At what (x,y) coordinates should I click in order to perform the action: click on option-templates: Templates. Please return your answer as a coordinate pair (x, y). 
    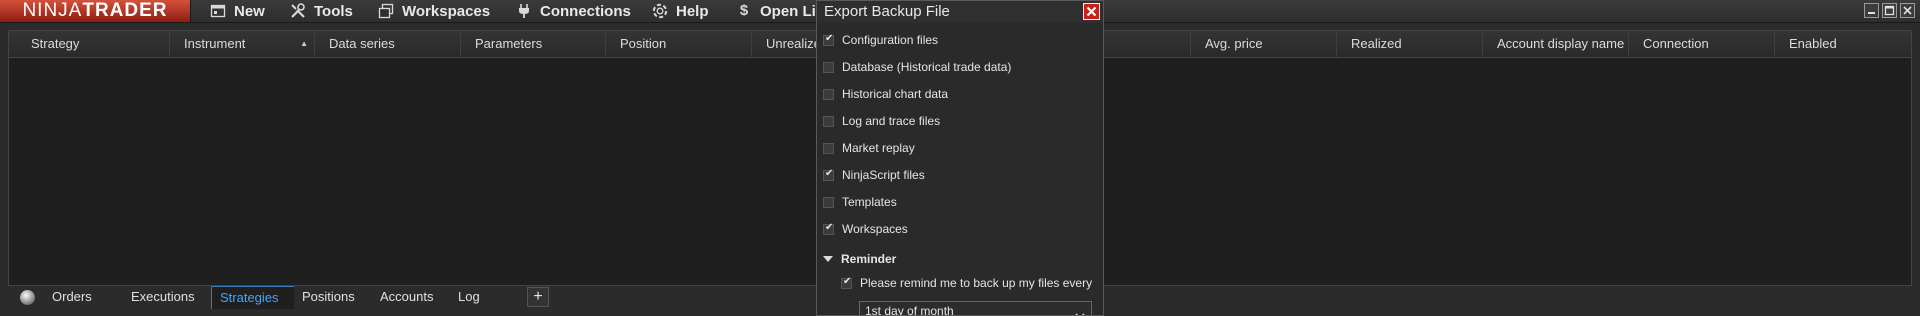
    Looking at the image, I should click on (860, 202).